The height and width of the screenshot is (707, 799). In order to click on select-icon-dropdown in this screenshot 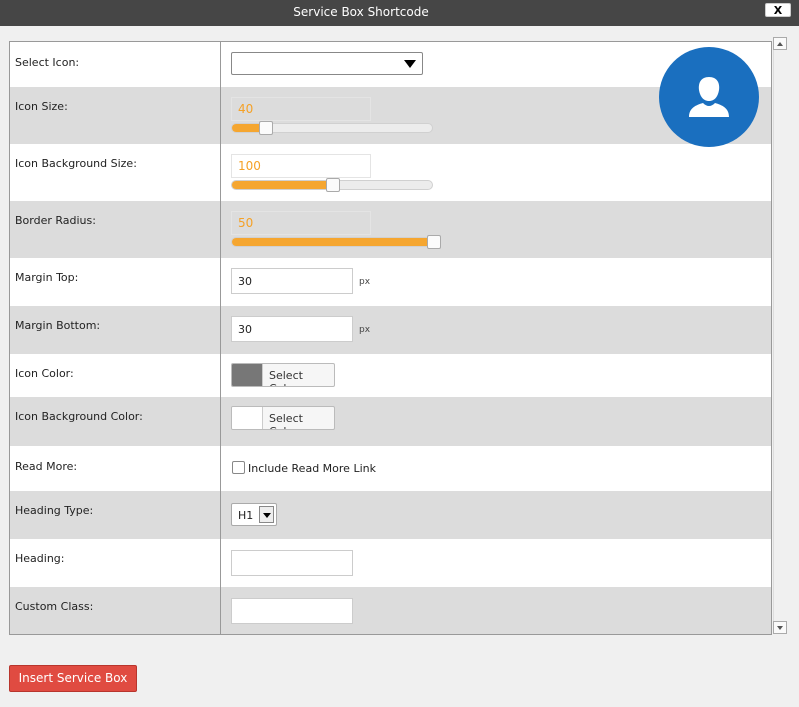, I will do `click(327, 63)`.